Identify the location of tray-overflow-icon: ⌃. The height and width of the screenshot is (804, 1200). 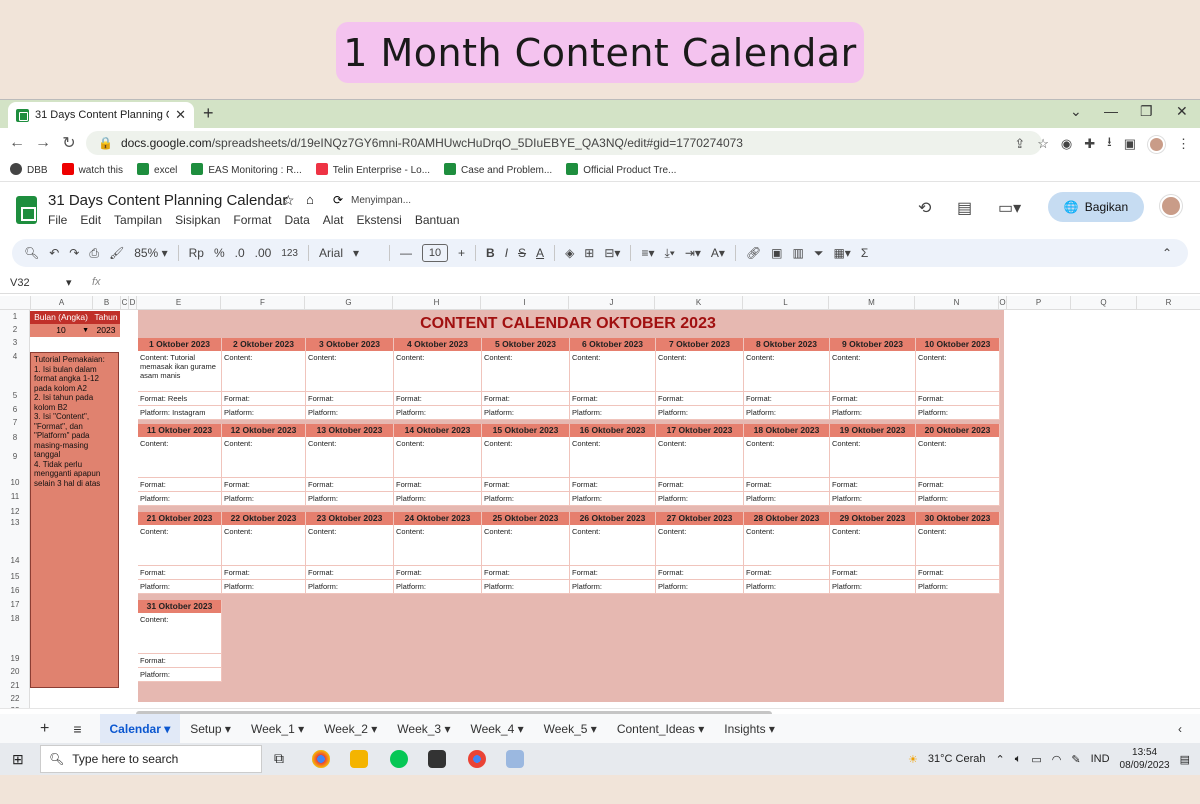
(1000, 759).